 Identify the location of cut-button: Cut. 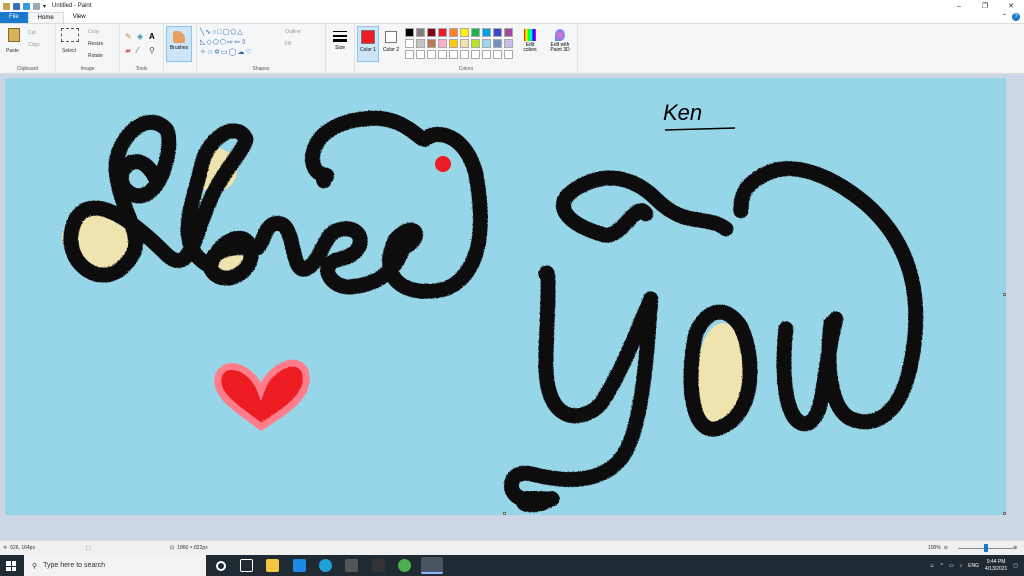
(32, 33).